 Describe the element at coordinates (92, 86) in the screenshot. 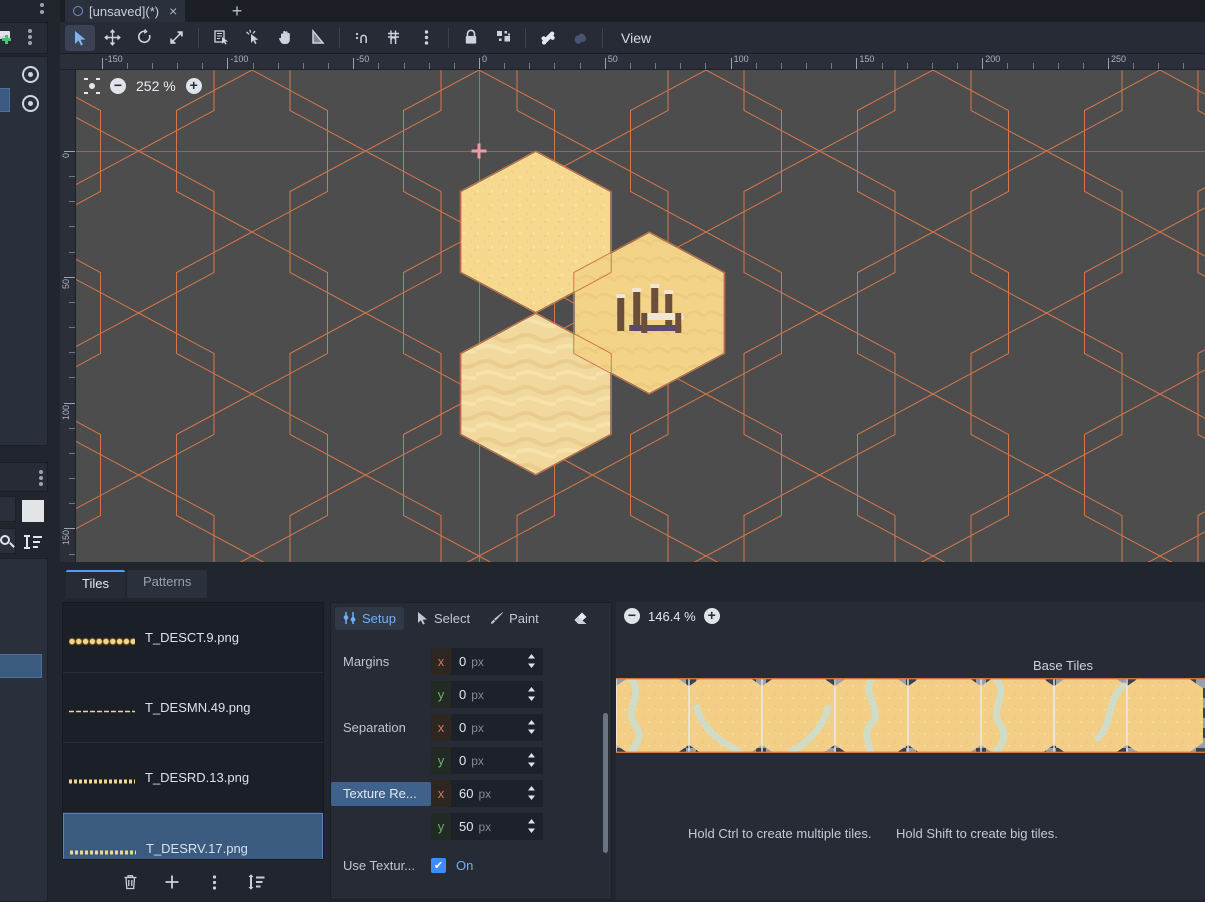

I see `center-view-icon` at that location.